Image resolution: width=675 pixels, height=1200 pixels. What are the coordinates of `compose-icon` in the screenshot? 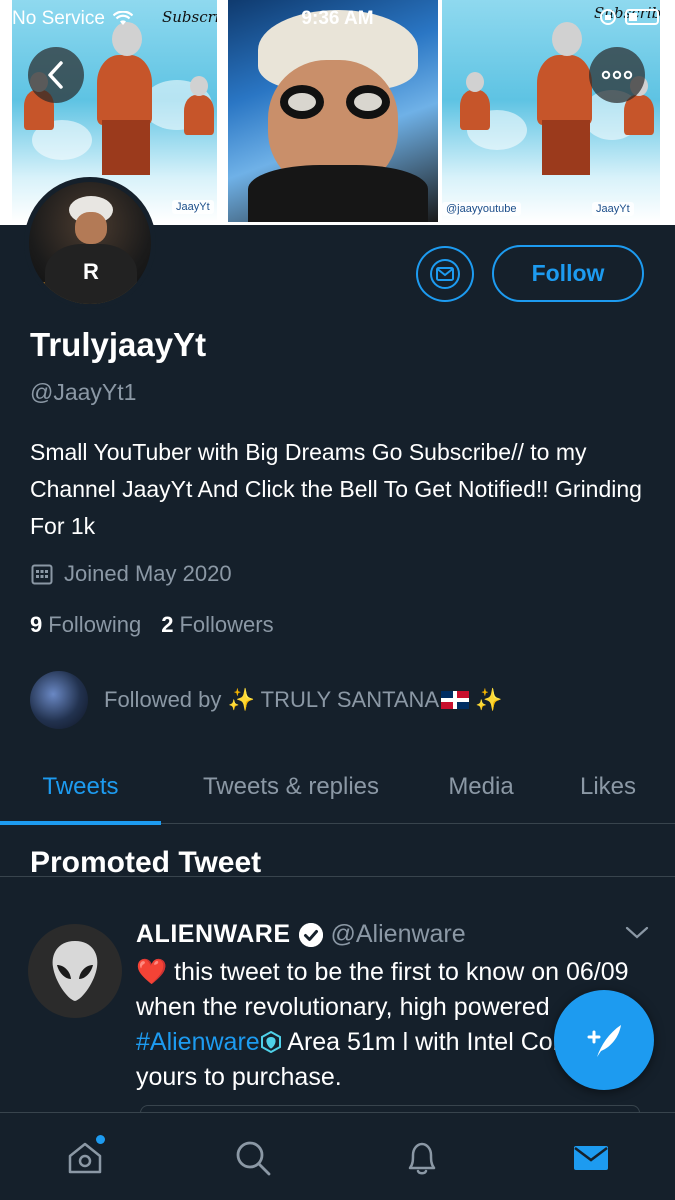 It's located at (604, 1041).